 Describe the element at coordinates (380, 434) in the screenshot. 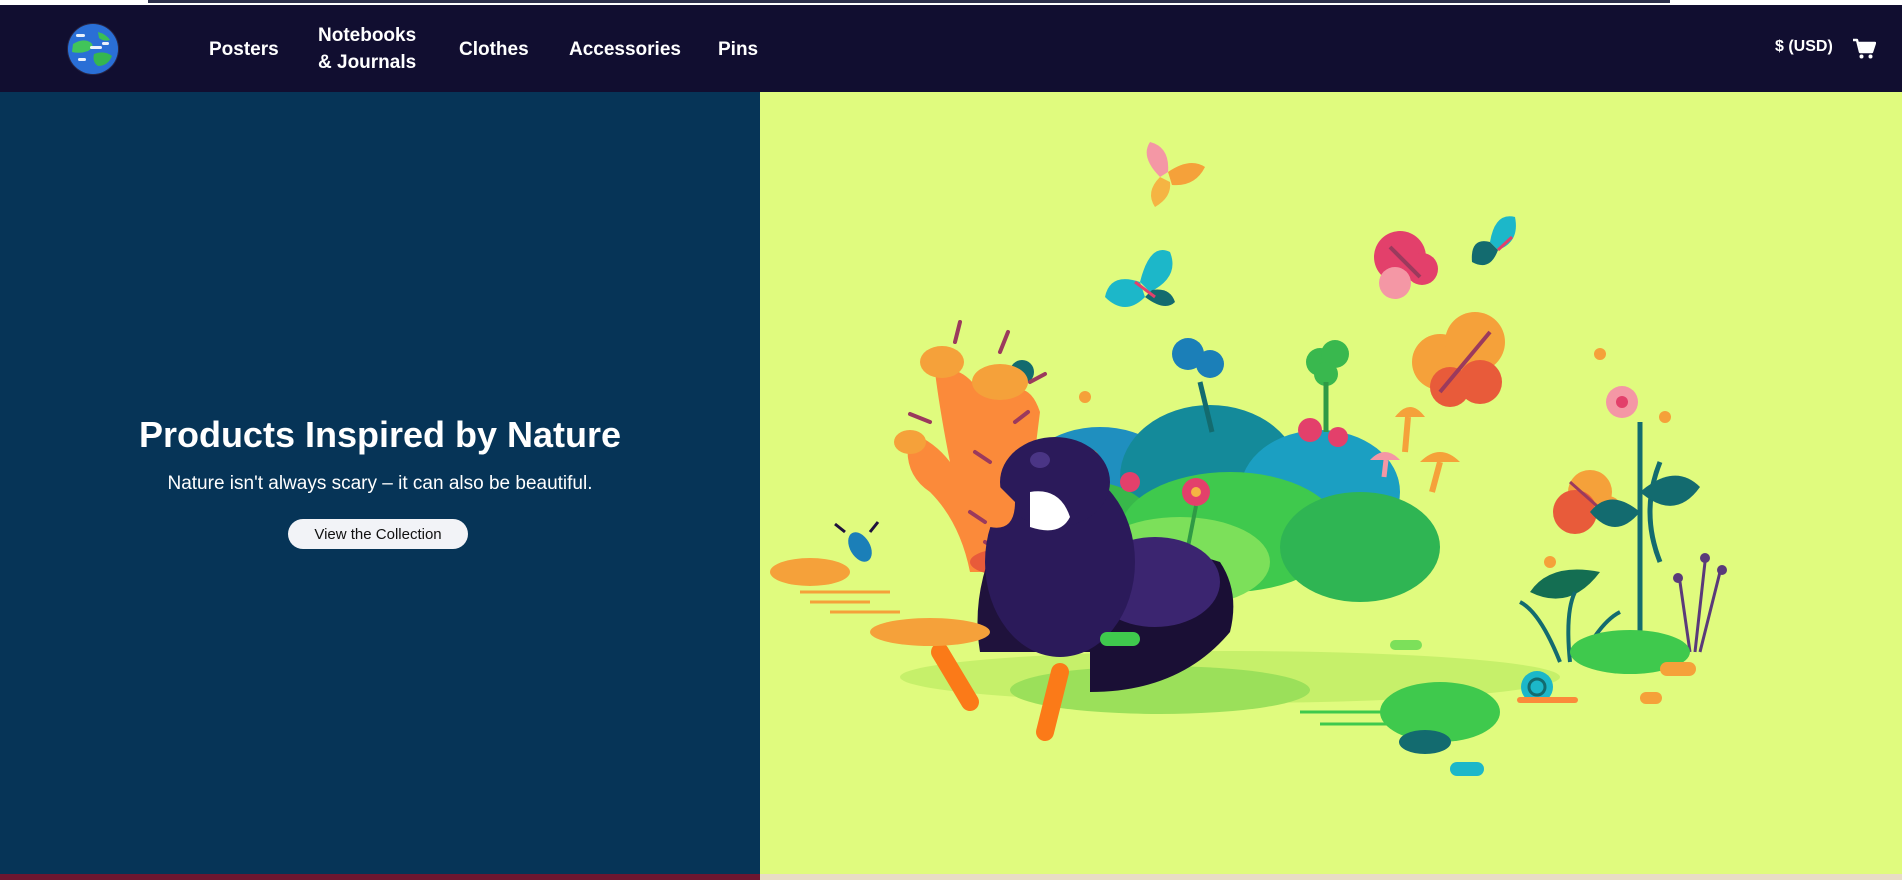

I see `hero-title: Products Inspired by Nature` at that location.